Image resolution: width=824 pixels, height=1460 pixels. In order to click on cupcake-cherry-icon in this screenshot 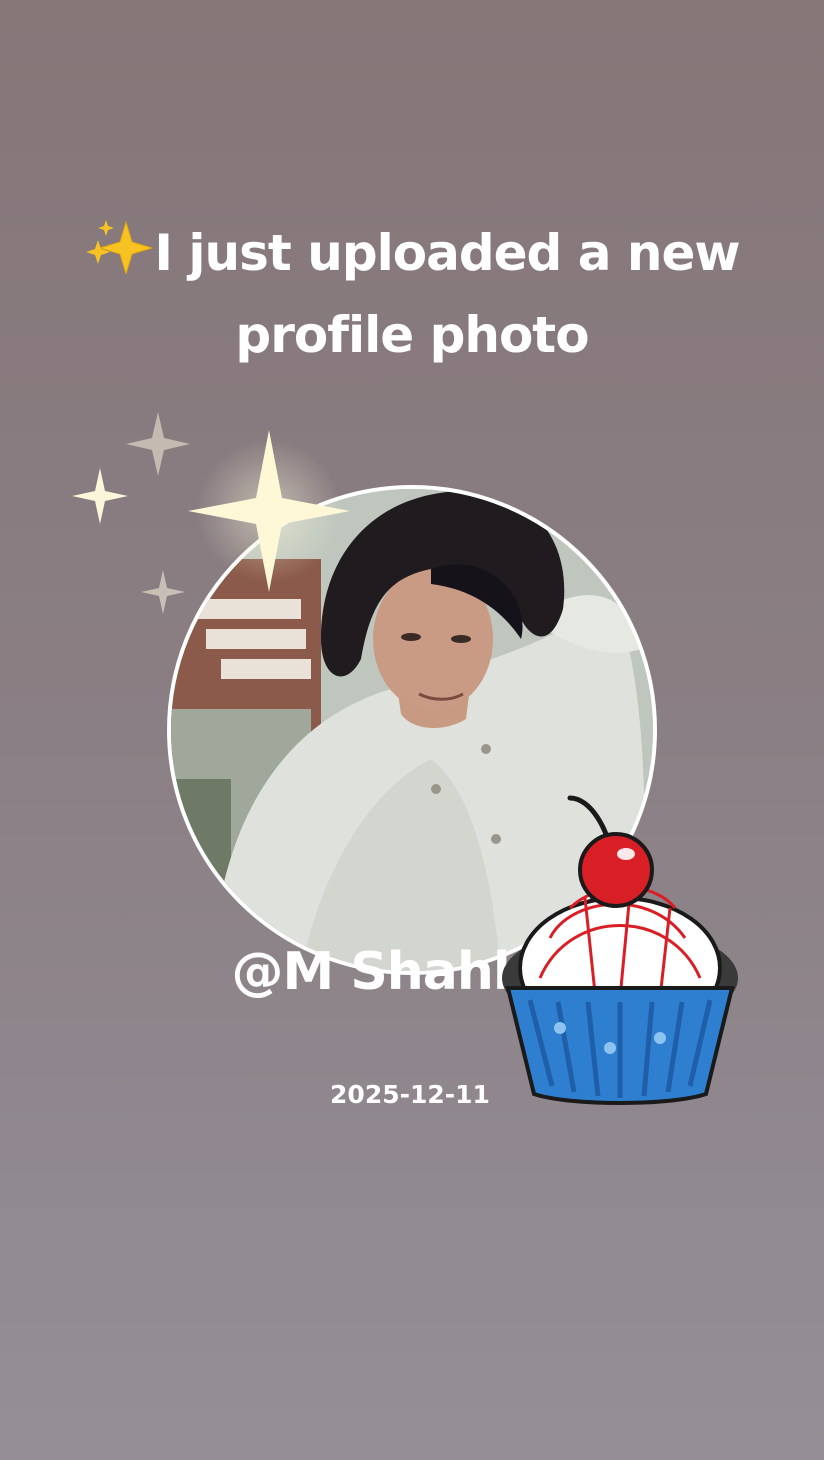, I will do `click(620, 950)`.